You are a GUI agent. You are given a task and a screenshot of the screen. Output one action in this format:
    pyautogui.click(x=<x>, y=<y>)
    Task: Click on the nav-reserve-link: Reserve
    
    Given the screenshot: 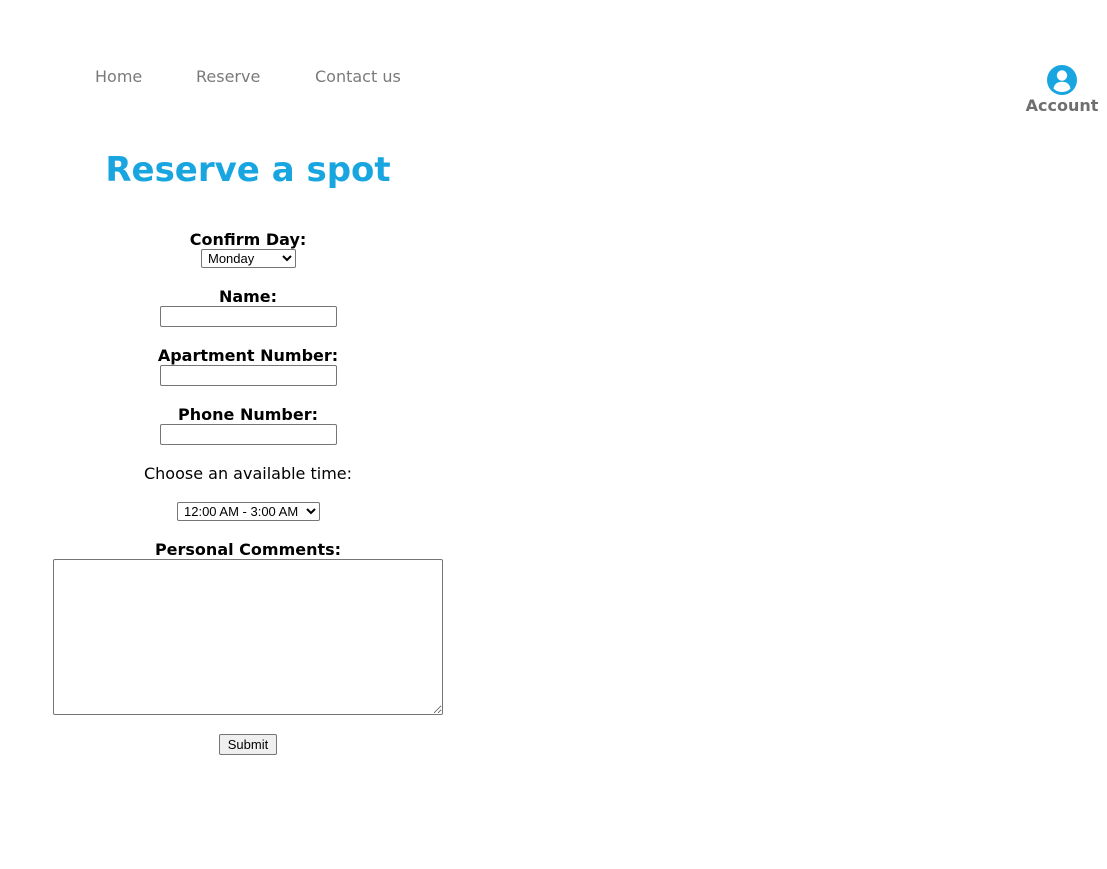 What is the action you would take?
    pyautogui.click(x=228, y=76)
    